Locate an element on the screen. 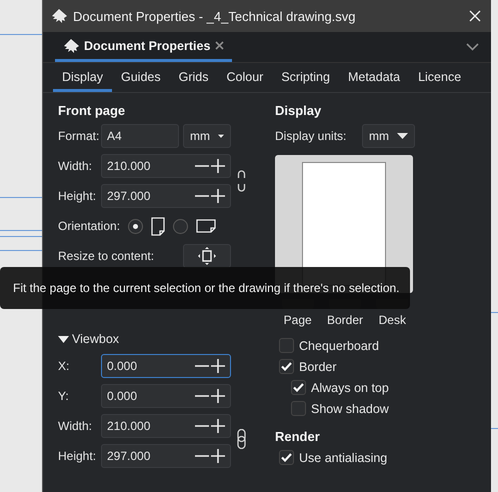 This screenshot has width=498, height=492. close-icon is located at coordinates (219, 45).